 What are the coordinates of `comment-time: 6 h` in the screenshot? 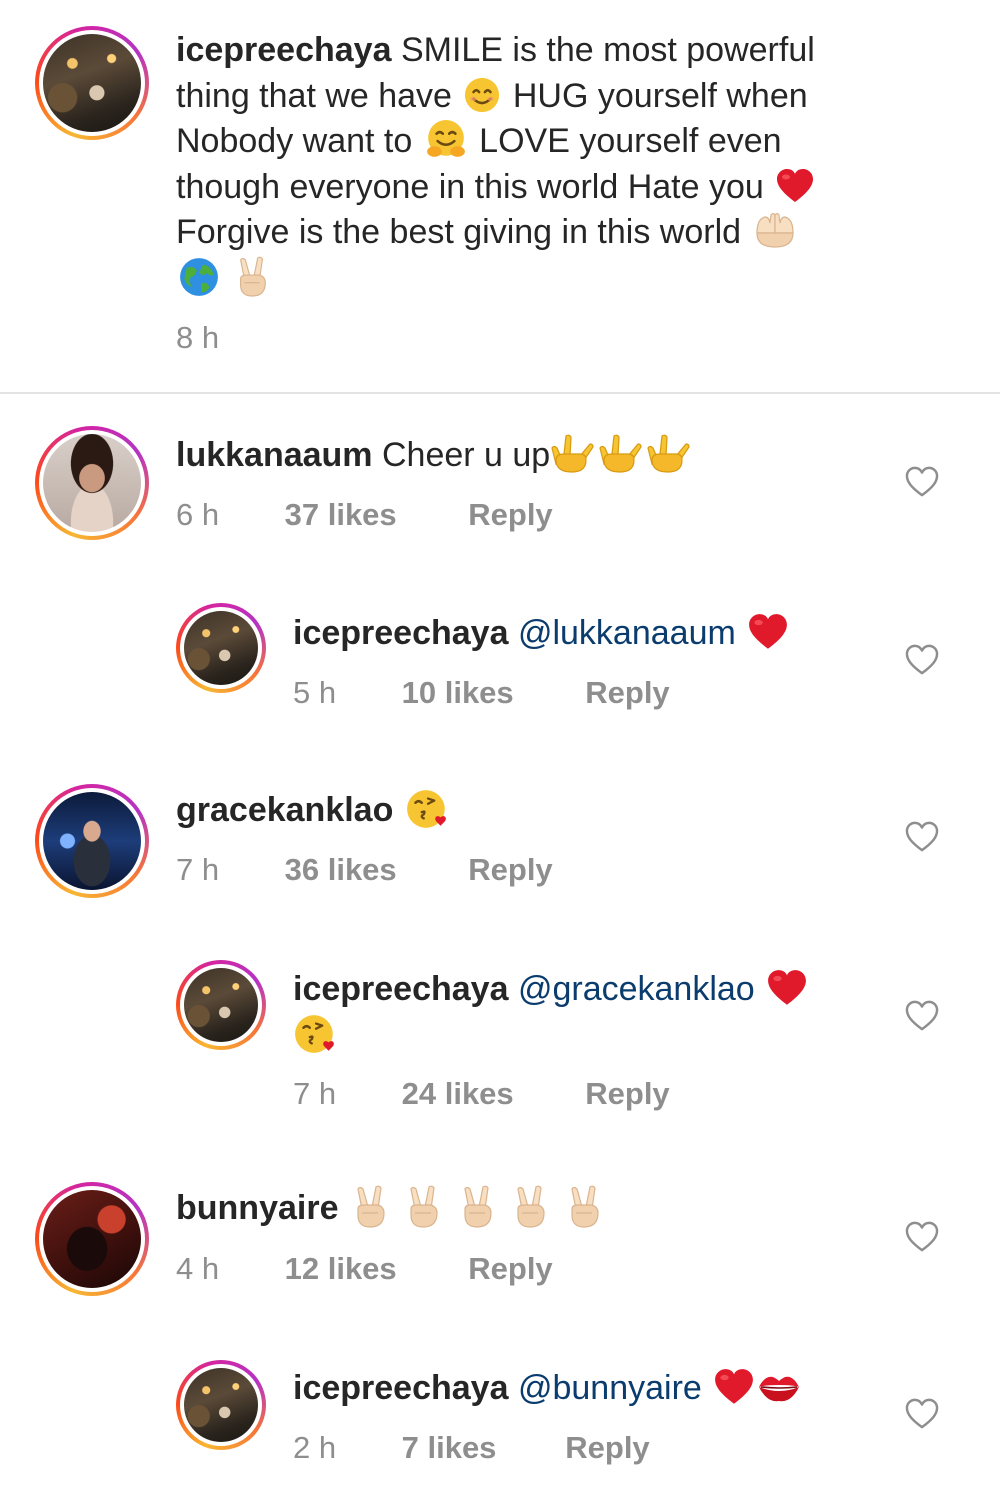 It's located at (198, 514).